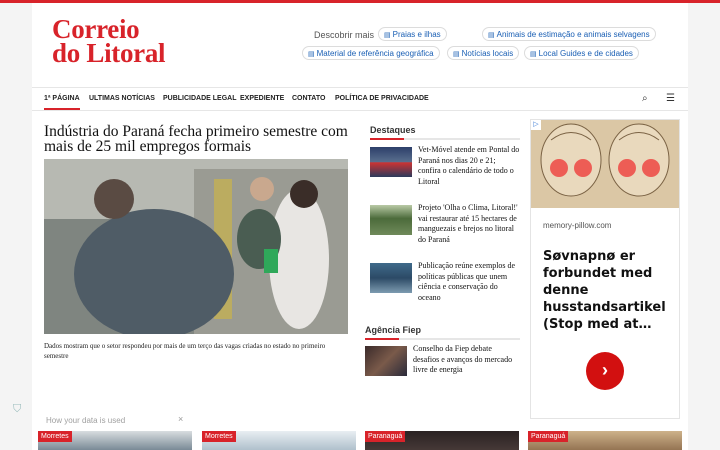 The image size is (720, 450). Describe the element at coordinates (393, 130) in the screenshot. I see `destaques-heading: Destaques` at that location.